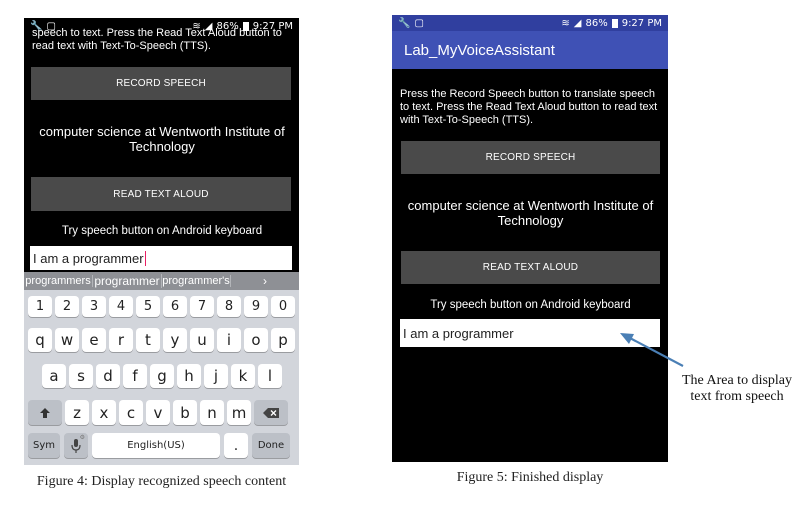 This screenshot has width=805, height=512. Describe the element at coordinates (82, 437) in the screenshot. I see `settings-gear-icon: ⚙` at that location.